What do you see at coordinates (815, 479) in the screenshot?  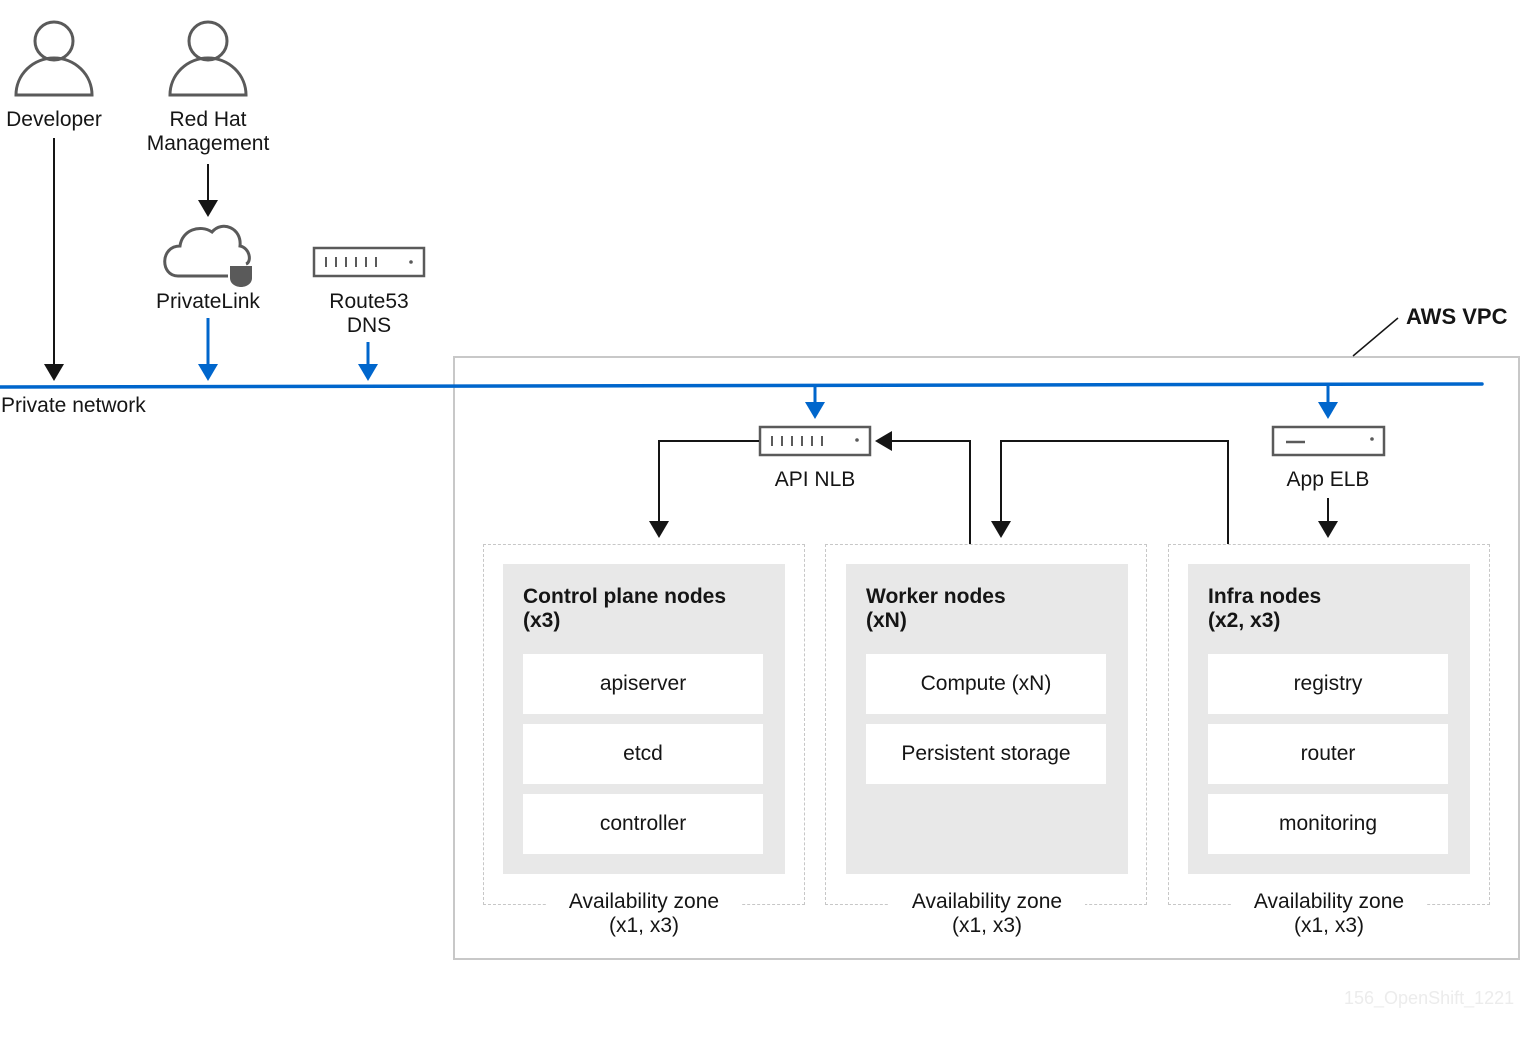 I see `api-nlb-label: API NLB` at bounding box center [815, 479].